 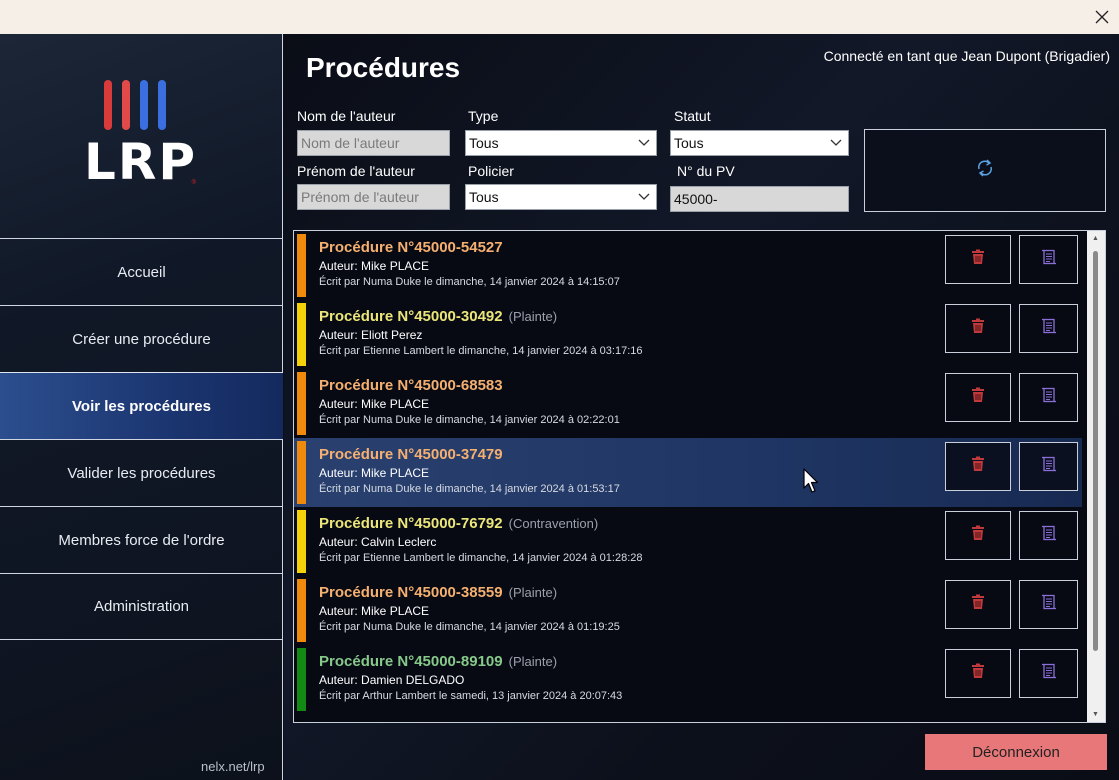 What do you see at coordinates (378, 542) in the screenshot?
I see `procedure-author: Auteur: Calvin Leclerc` at bounding box center [378, 542].